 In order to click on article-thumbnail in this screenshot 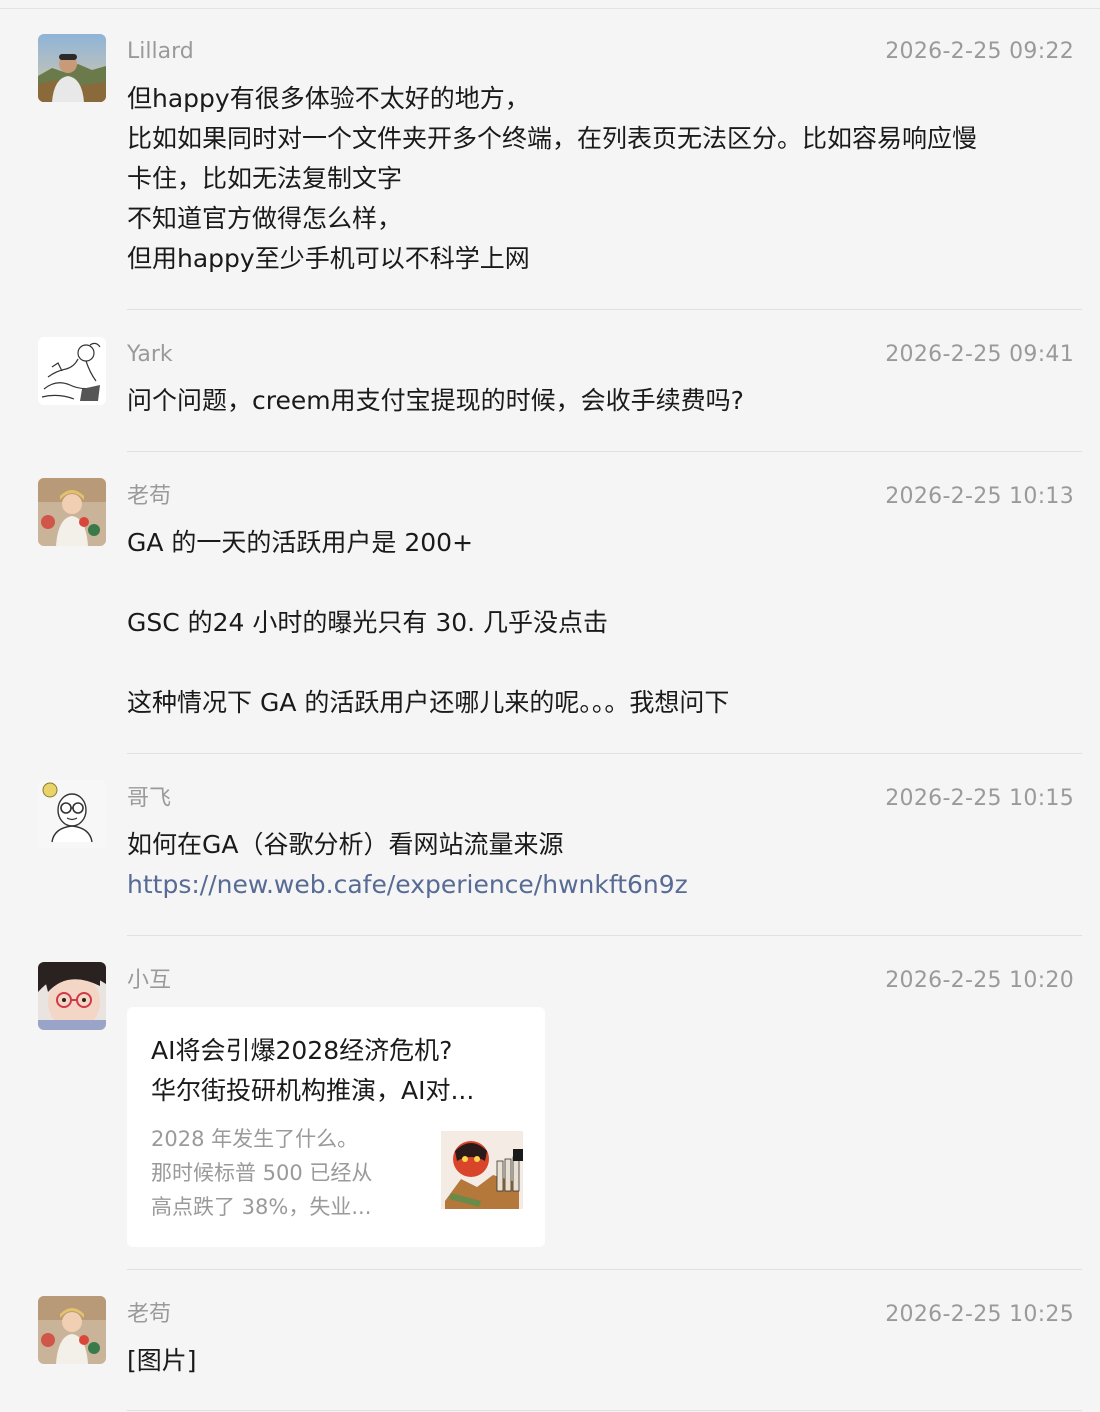, I will do `click(482, 1170)`.